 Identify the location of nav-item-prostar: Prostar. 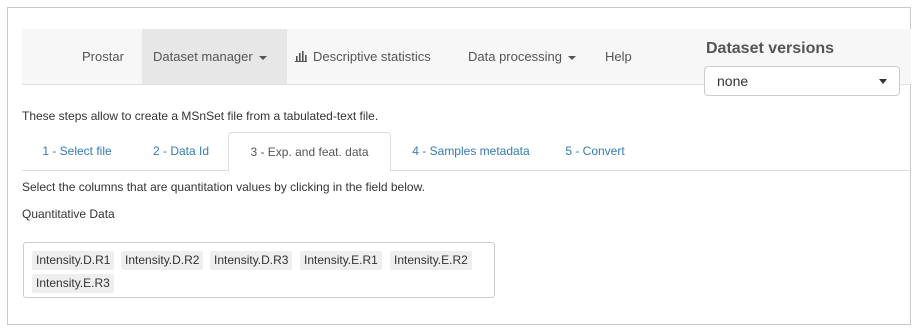
(103, 56).